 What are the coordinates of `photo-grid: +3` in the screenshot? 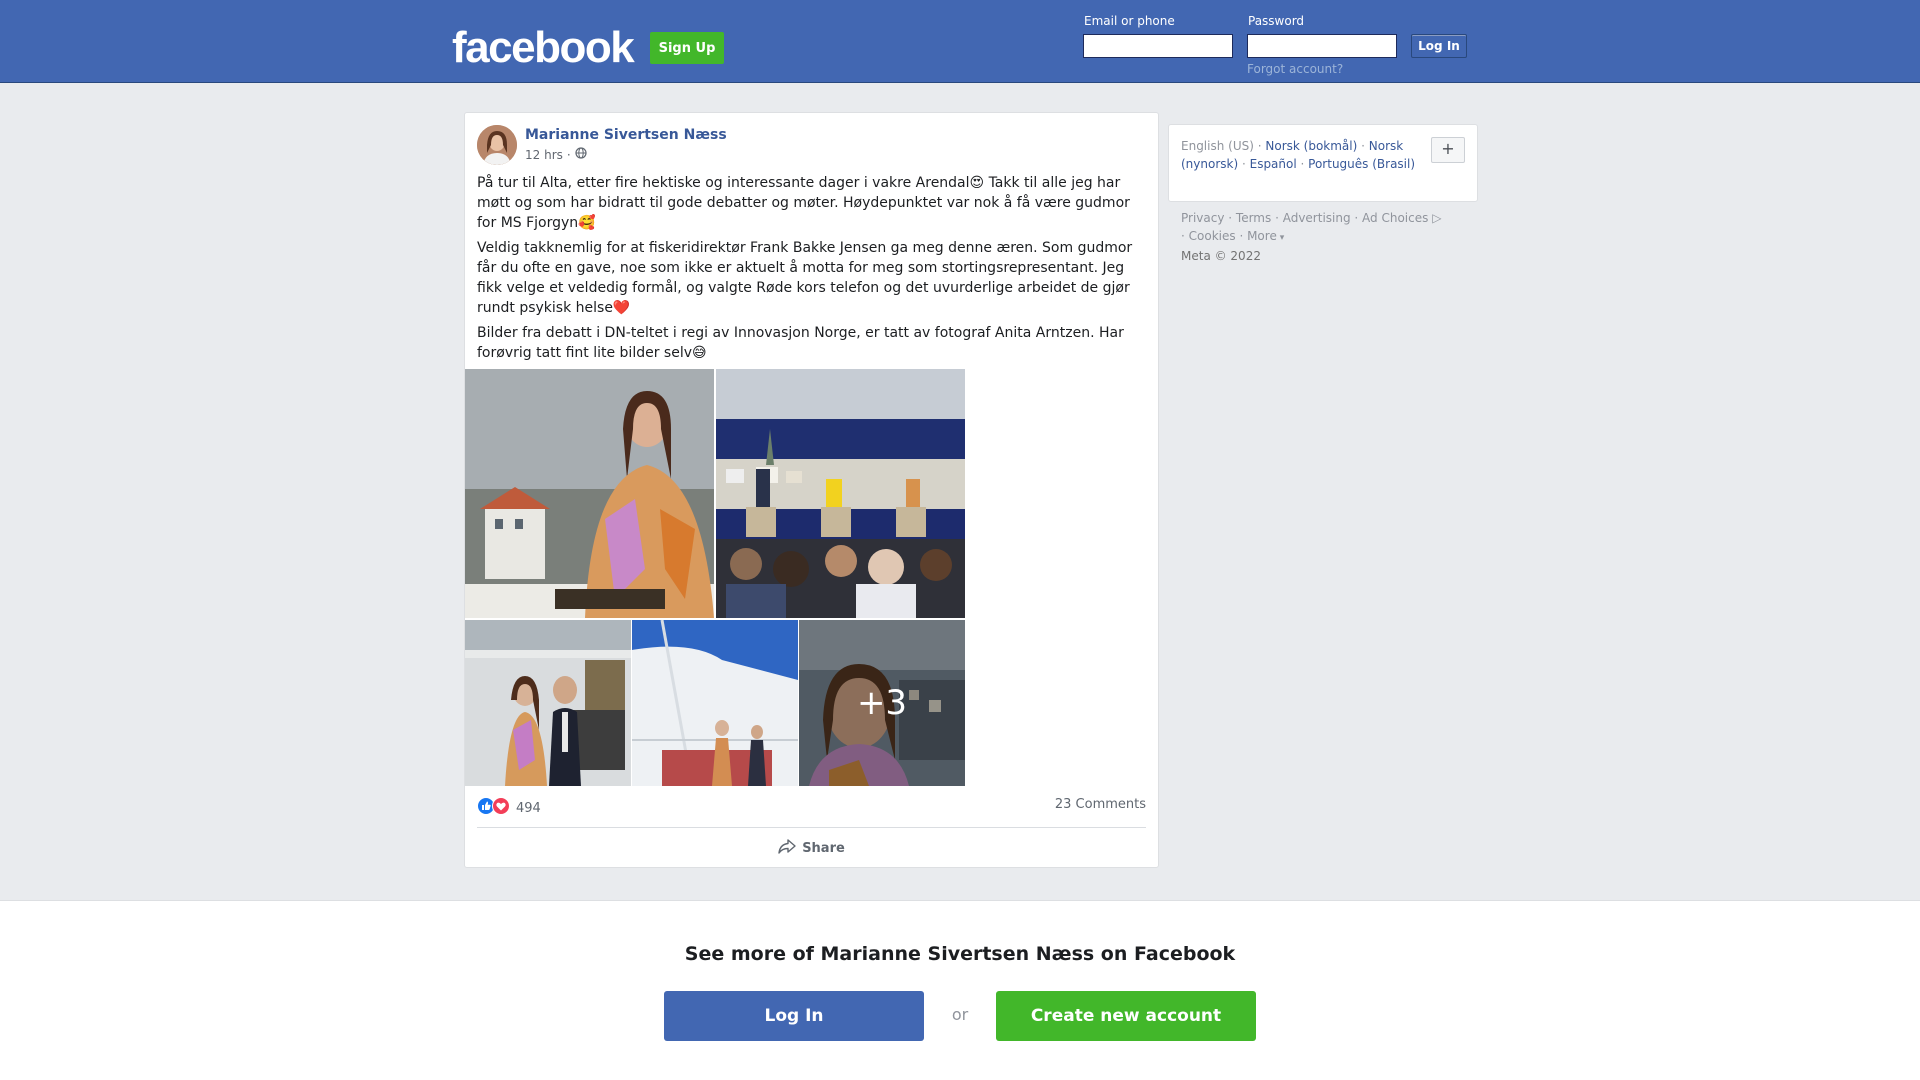 It's located at (715, 577).